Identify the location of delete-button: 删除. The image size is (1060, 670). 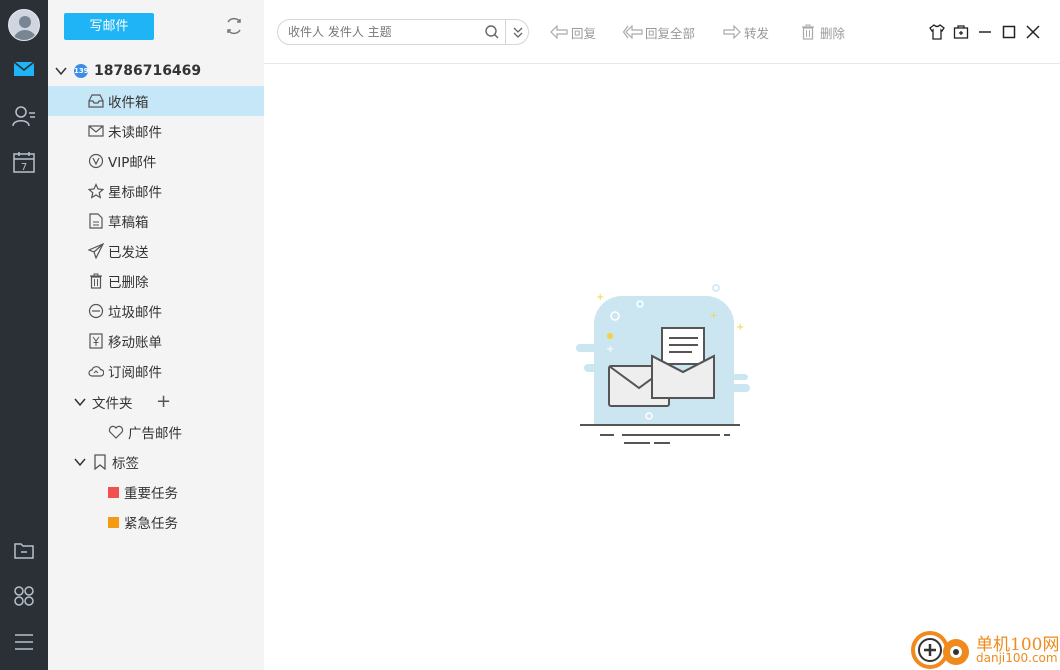
(821, 32).